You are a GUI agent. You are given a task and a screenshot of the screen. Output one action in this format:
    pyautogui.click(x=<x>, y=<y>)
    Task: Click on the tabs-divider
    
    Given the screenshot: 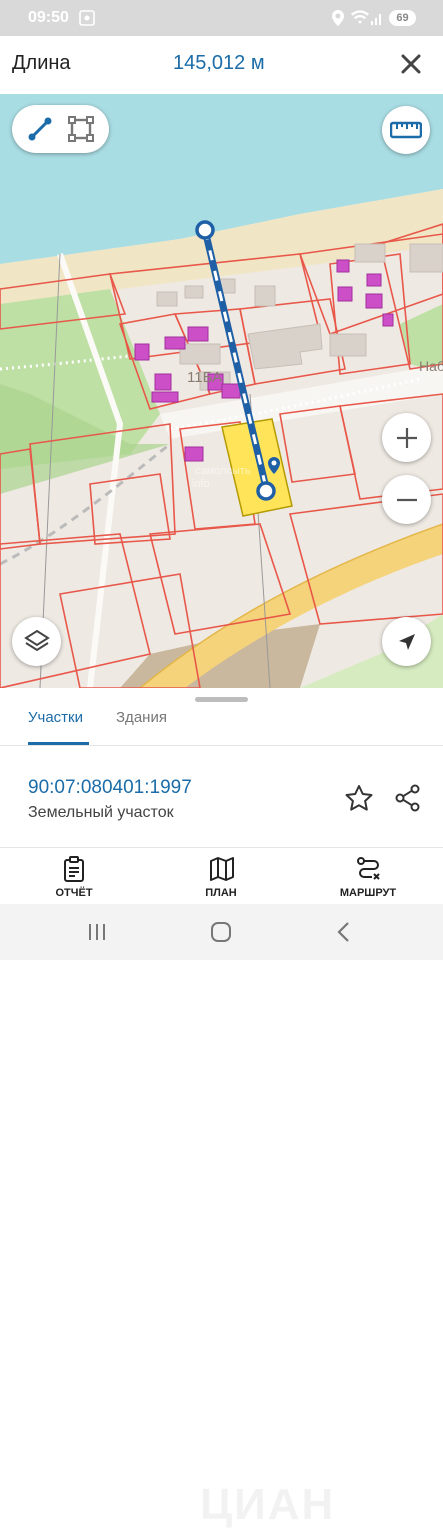 What is the action you would take?
    pyautogui.click(x=221, y=745)
    